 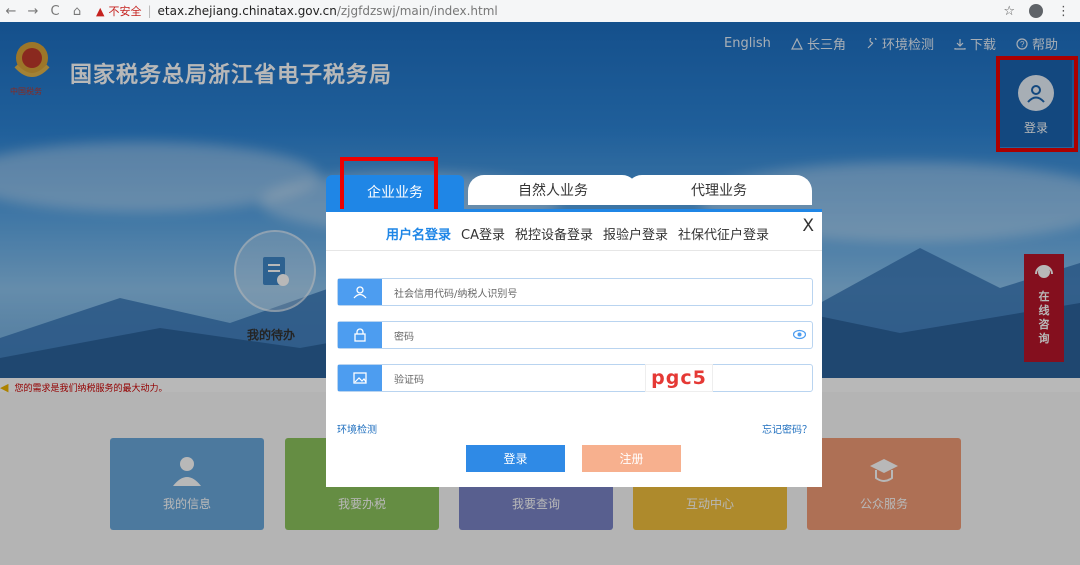 What do you see at coordinates (418, 233) in the screenshot?
I see `subtab-username-login: 用户名登录` at bounding box center [418, 233].